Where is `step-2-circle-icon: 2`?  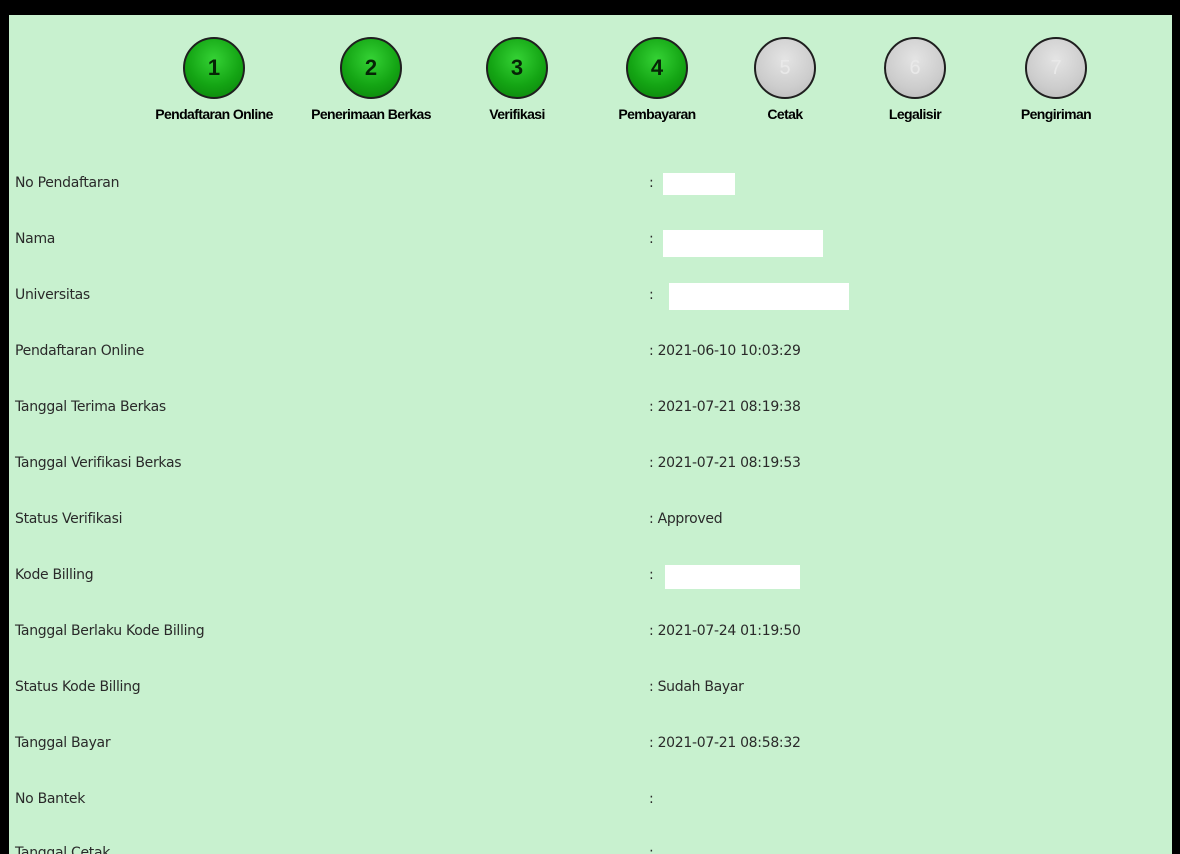 step-2-circle-icon: 2 is located at coordinates (371, 68).